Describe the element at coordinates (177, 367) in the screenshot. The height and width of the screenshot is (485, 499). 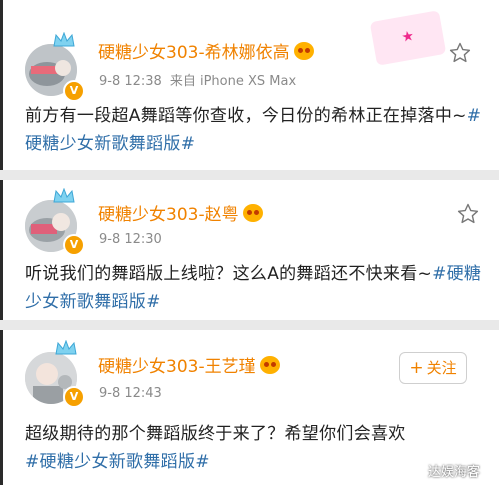
I see `author-name-text: 硬糖少女303-王艺瑾` at that location.